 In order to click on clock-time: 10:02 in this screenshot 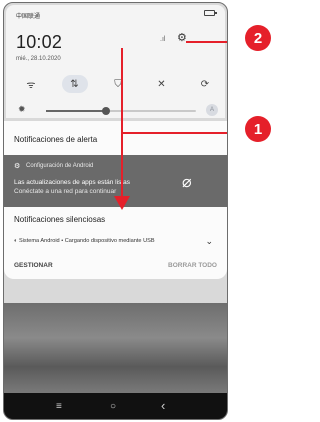, I will do `click(39, 42)`.